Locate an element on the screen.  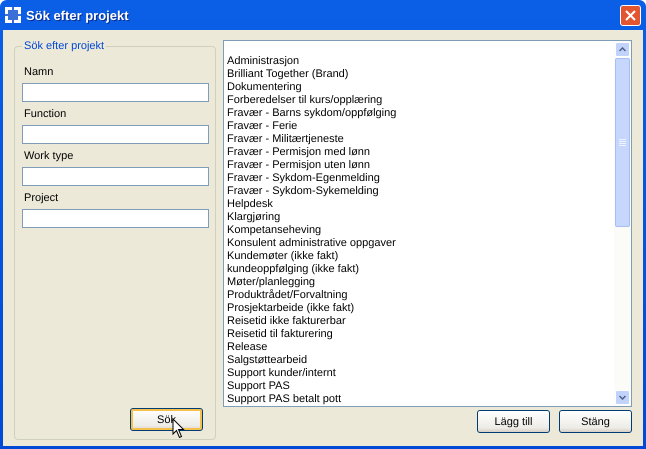
field-label: Project is located at coordinates (42, 198).